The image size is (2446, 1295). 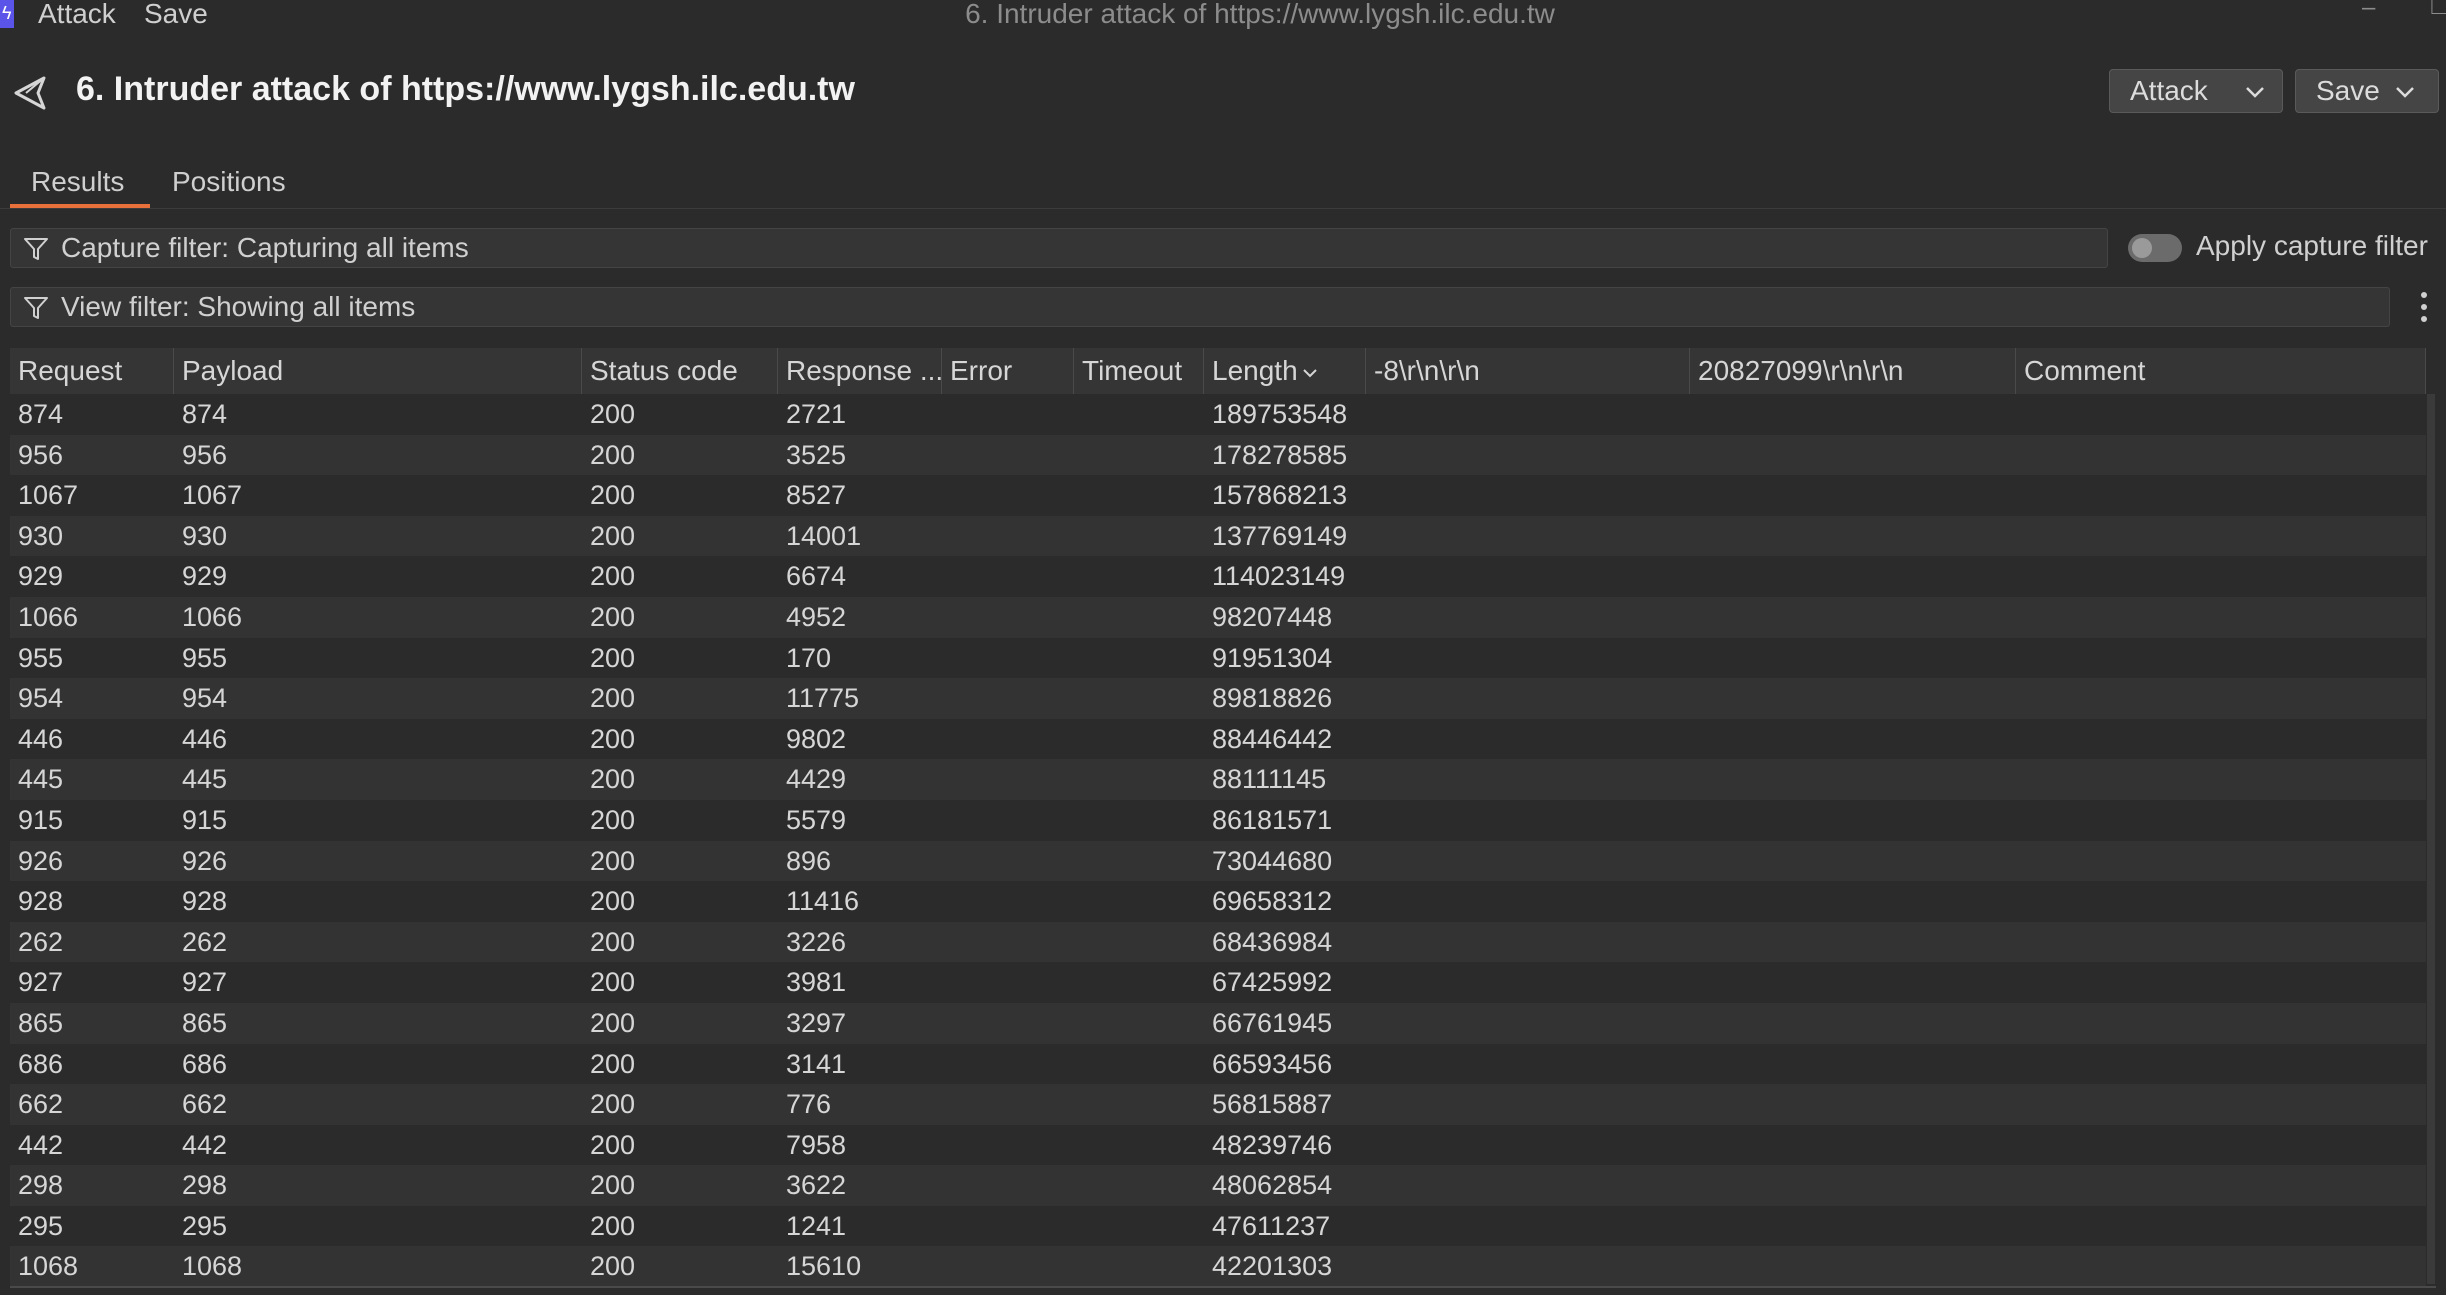 What do you see at coordinates (1218, 414) in the screenshot?
I see `table-row: 874 874 200 2721 189753548` at bounding box center [1218, 414].